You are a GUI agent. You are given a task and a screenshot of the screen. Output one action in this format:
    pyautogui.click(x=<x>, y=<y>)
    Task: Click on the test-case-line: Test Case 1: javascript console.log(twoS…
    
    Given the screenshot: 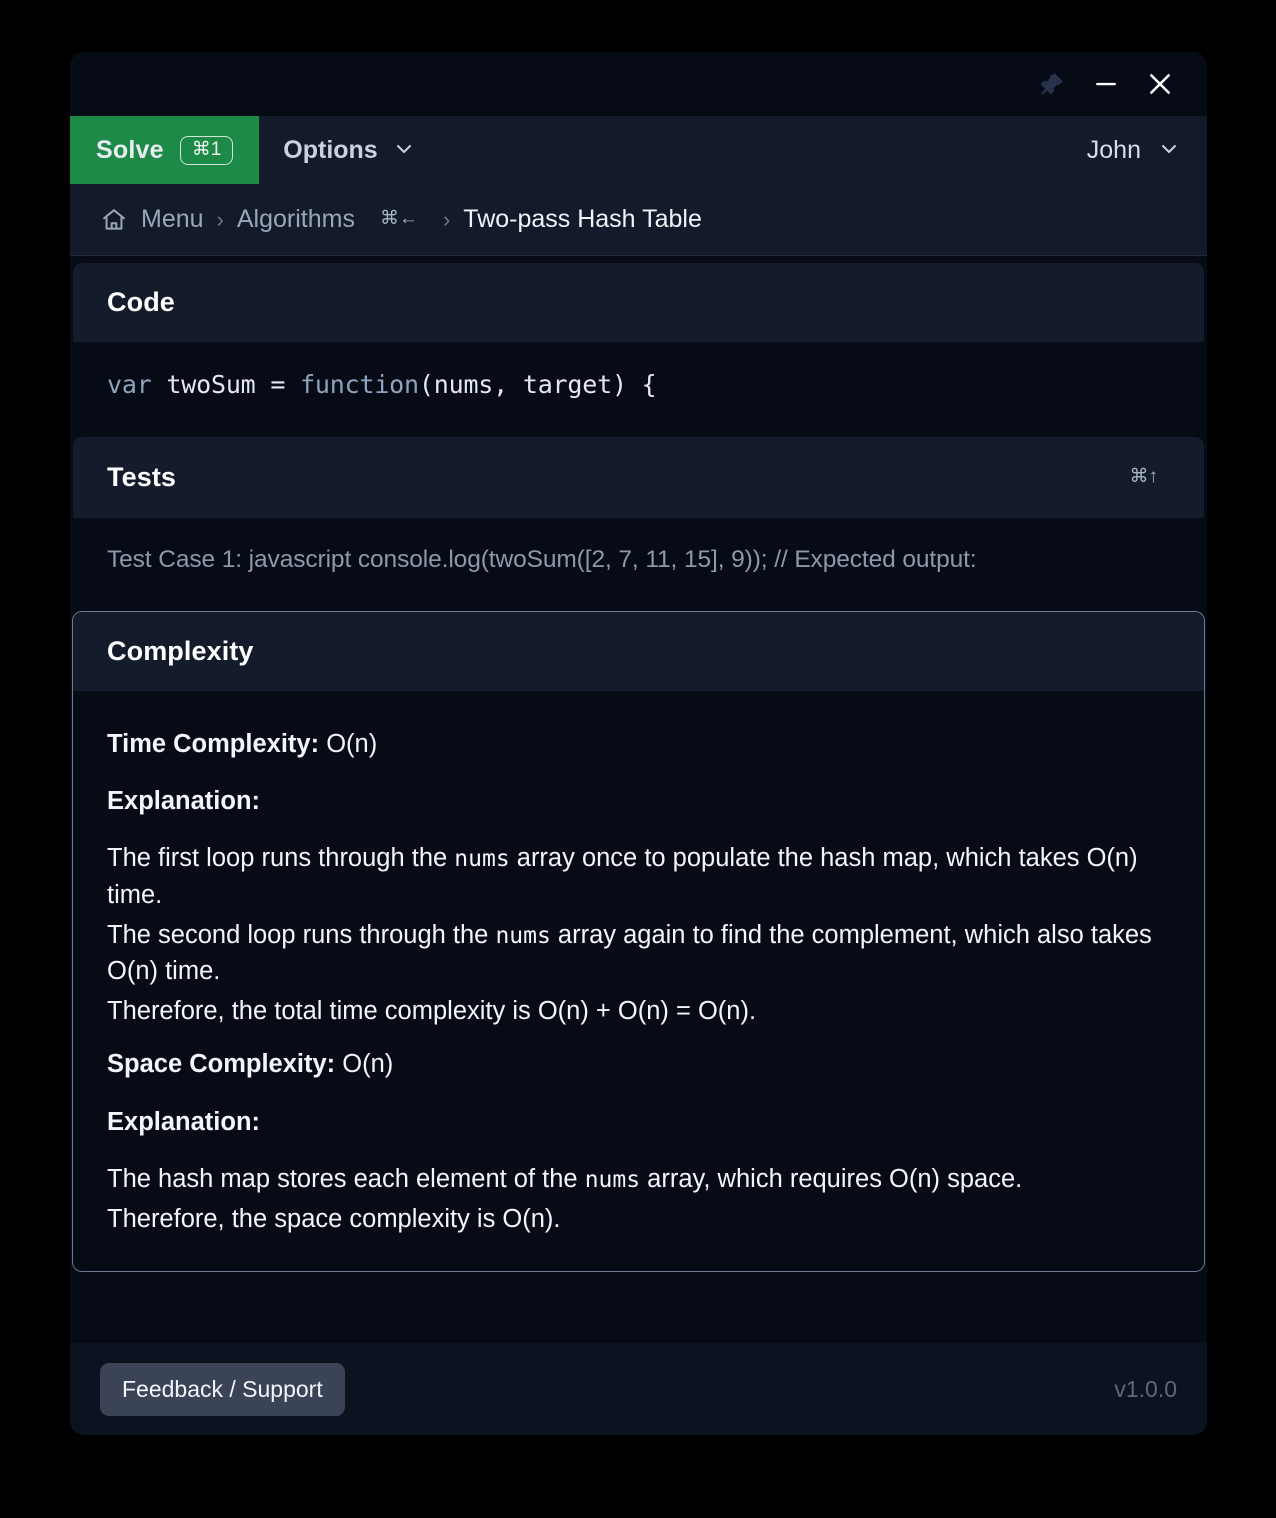 What is the action you would take?
    pyautogui.click(x=542, y=559)
    